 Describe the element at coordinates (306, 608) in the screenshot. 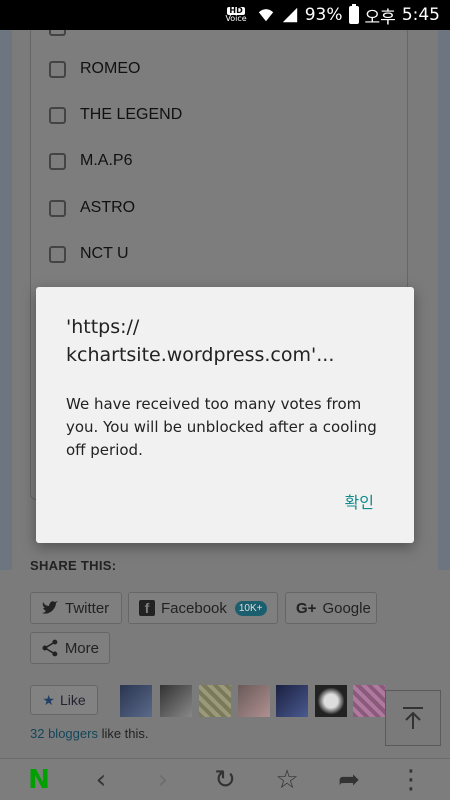

I see `google-plus-icon: G+` at that location.